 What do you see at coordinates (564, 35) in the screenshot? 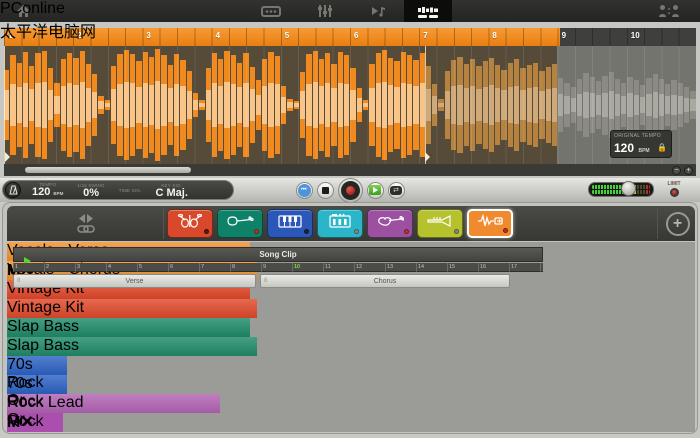
I see `bar-number: 9` at bounding box center [564, 35].